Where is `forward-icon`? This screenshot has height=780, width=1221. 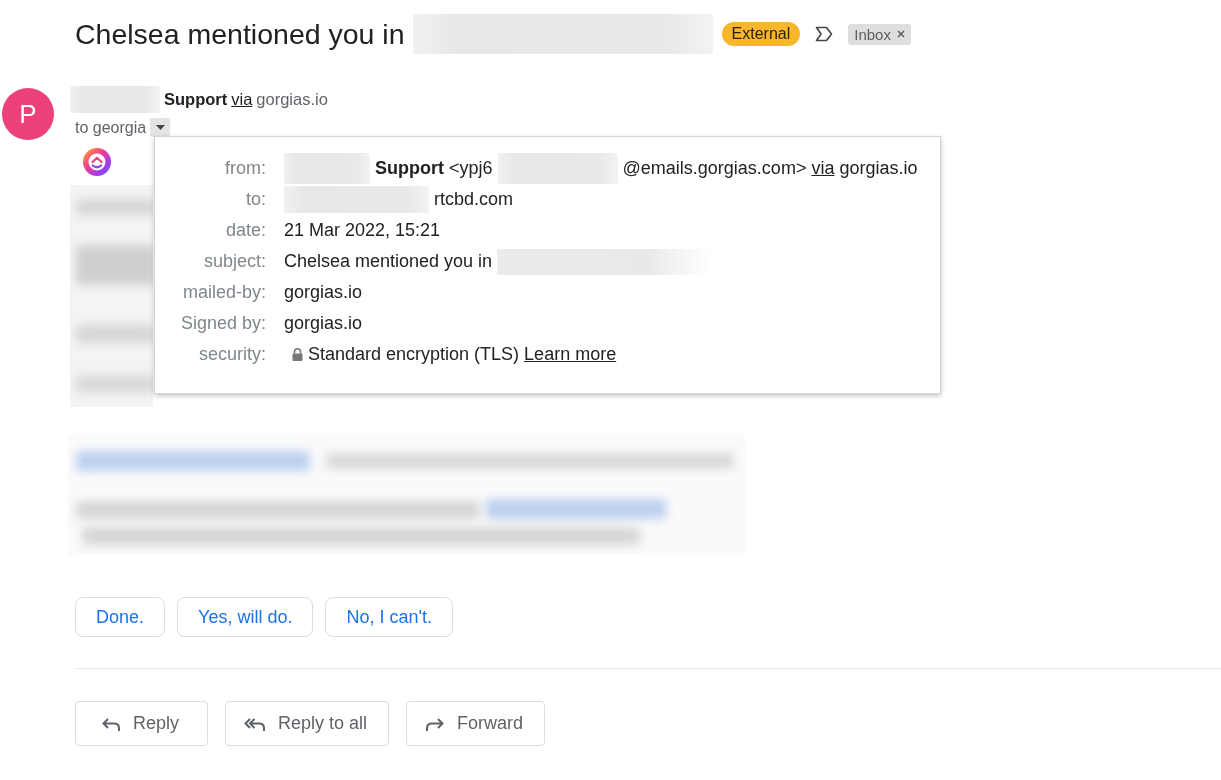 forward-icon is located at coordinates (435, 723).